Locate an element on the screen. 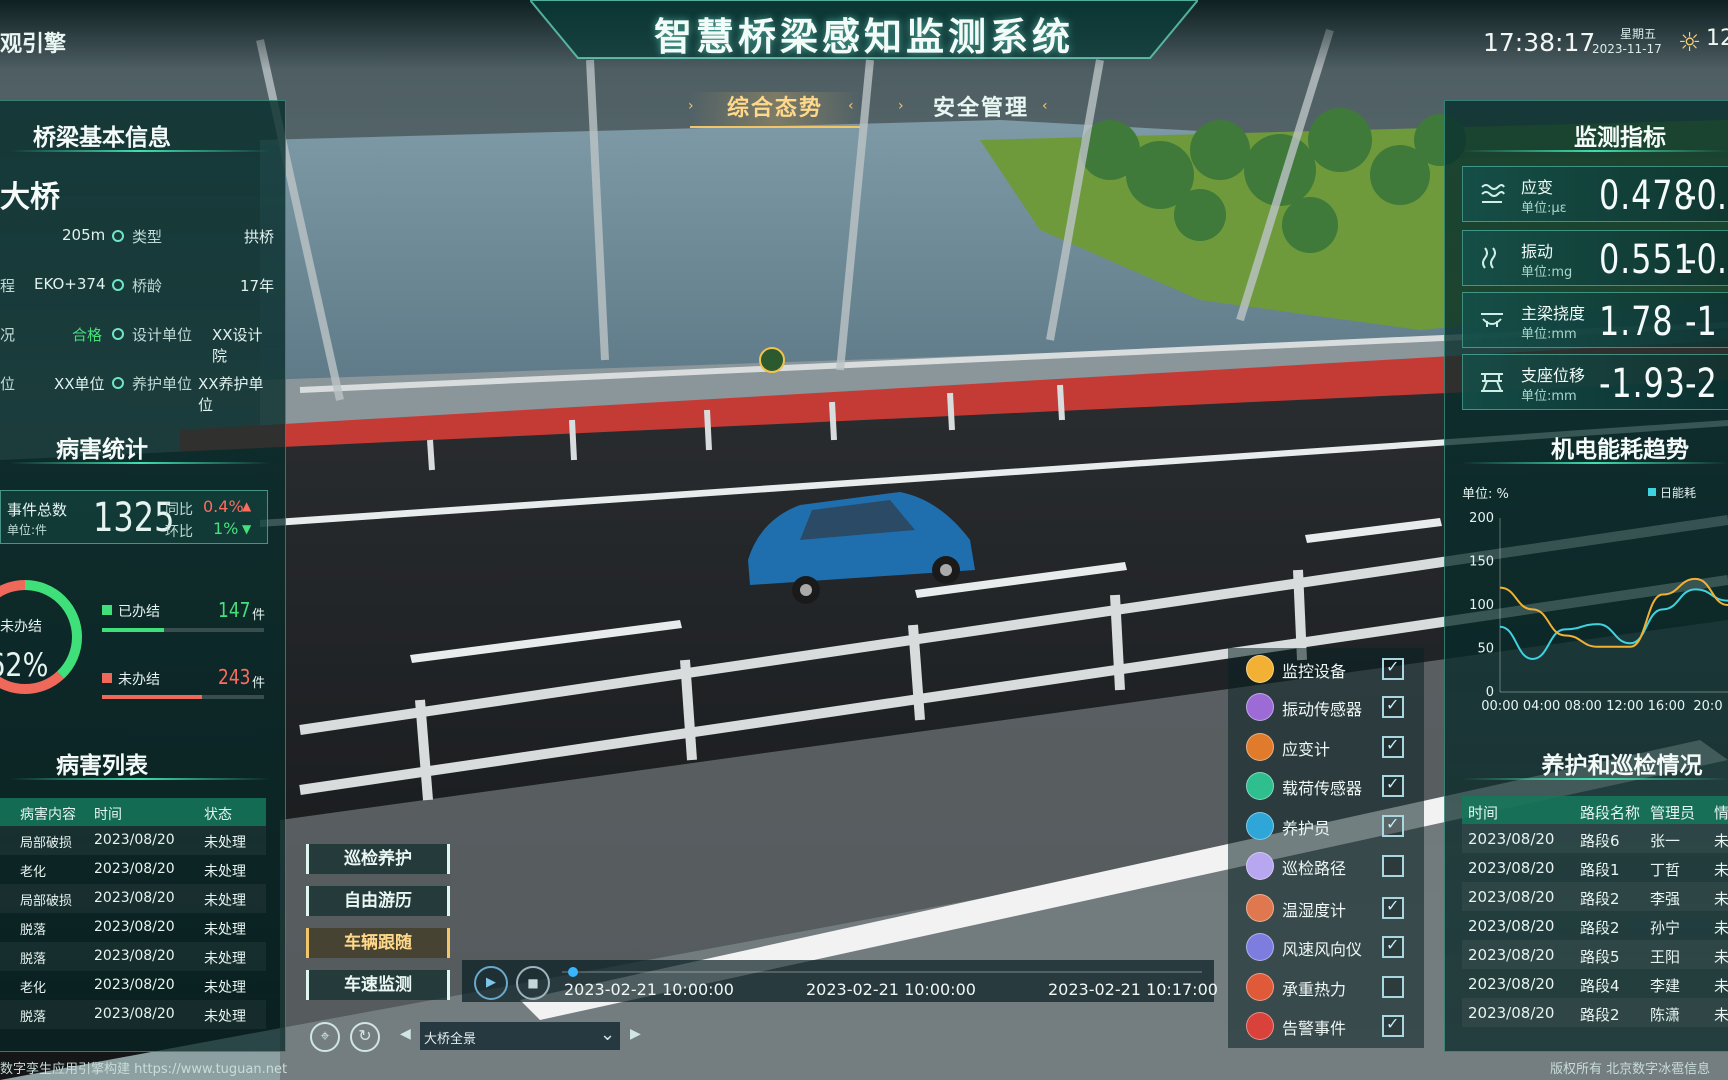  worker-icon is located at coordinates (1260, 826).